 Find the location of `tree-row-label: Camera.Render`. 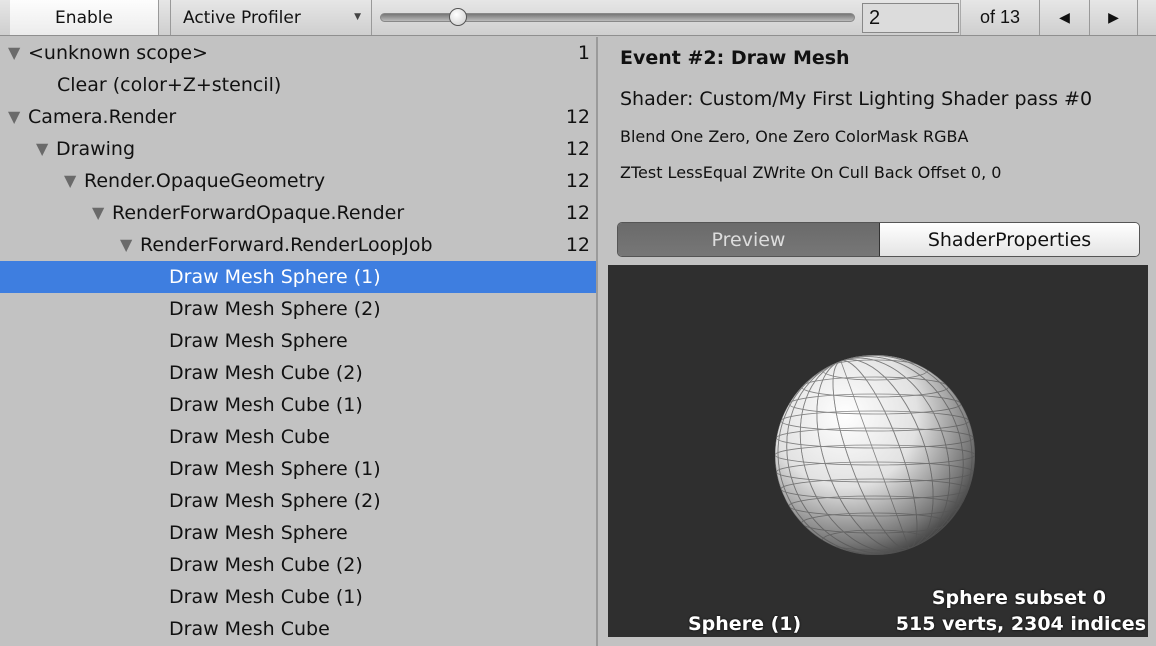

tree-row-label: Camera.Render is located at coordinates (102, 117).